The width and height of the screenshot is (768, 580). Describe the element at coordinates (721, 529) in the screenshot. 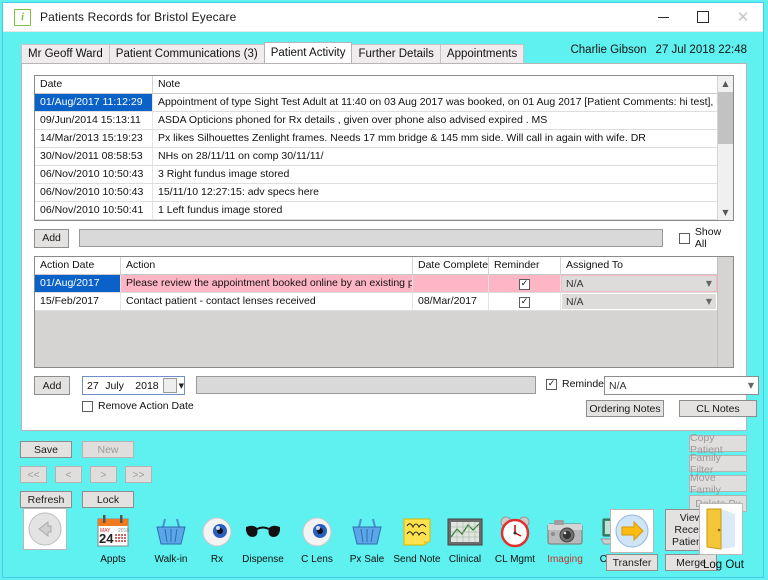

I see `open-door-icon` at that location.